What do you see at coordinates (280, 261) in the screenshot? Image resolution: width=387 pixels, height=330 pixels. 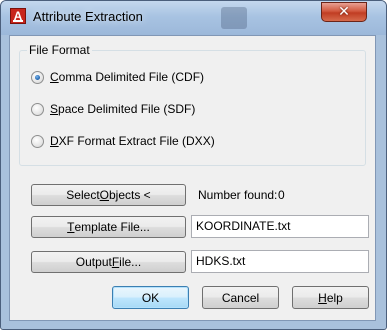 I see `output-file-input: HDKS.txt` at bounding box center [280, 261].